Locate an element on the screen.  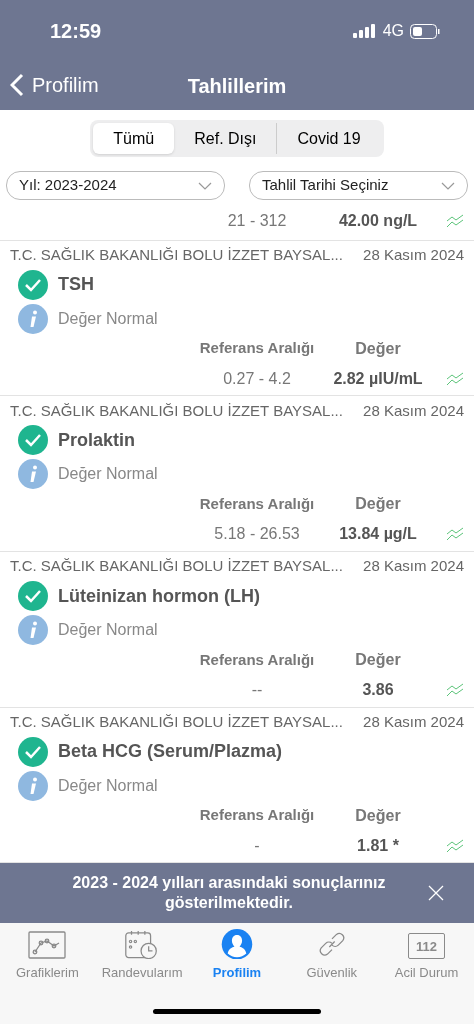
result-value: 2.82 µIU/mL is located at coordinates (378, 378).